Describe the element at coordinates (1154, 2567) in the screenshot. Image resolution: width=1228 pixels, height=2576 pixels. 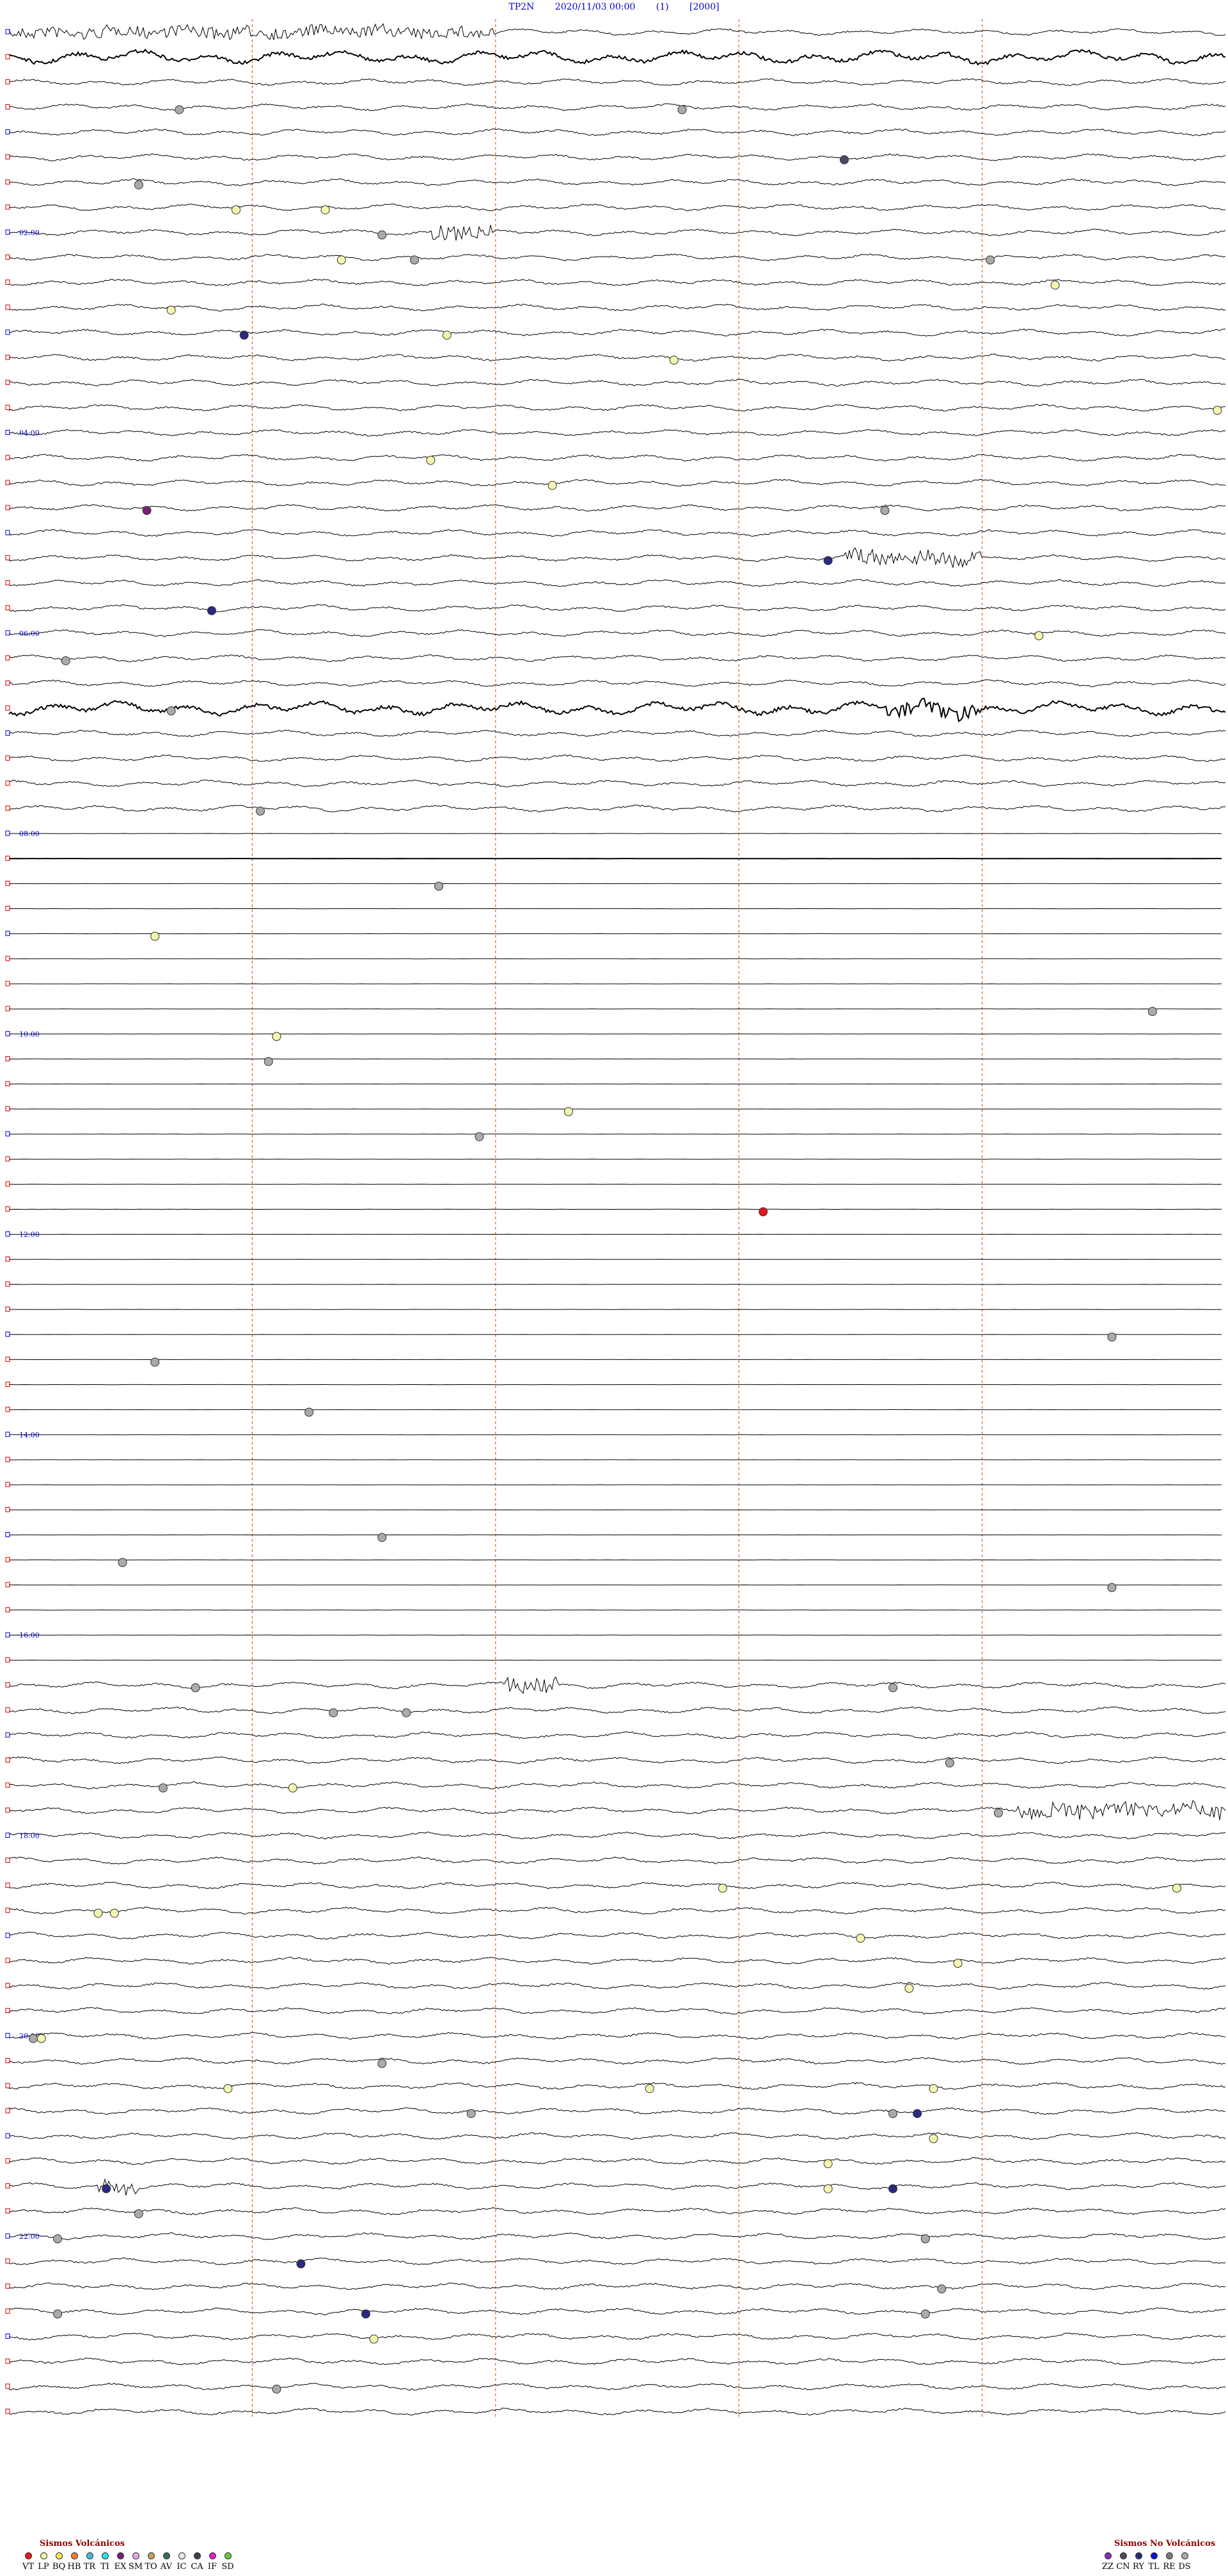
I see `legend-label: TL` at that location.